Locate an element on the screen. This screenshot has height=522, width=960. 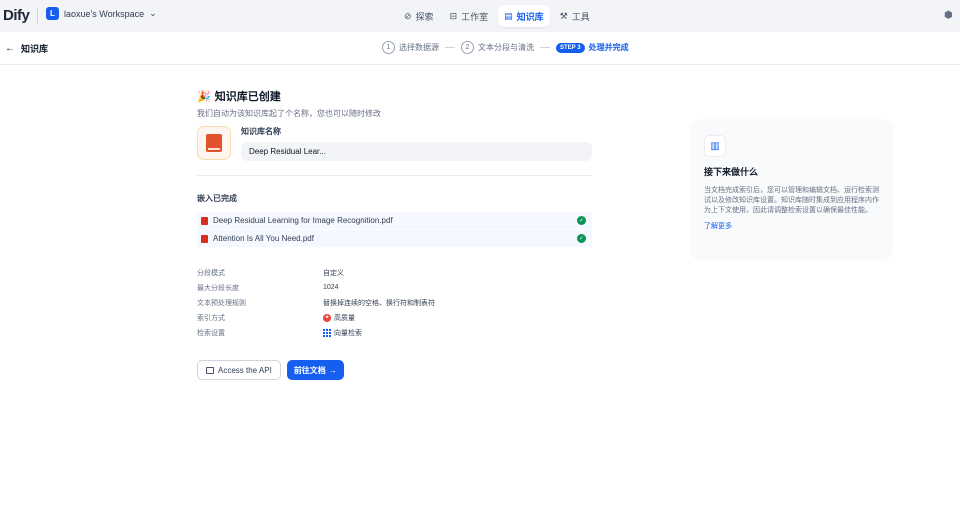
prop-value: 向量检索 is located at coordinates (342, 333).